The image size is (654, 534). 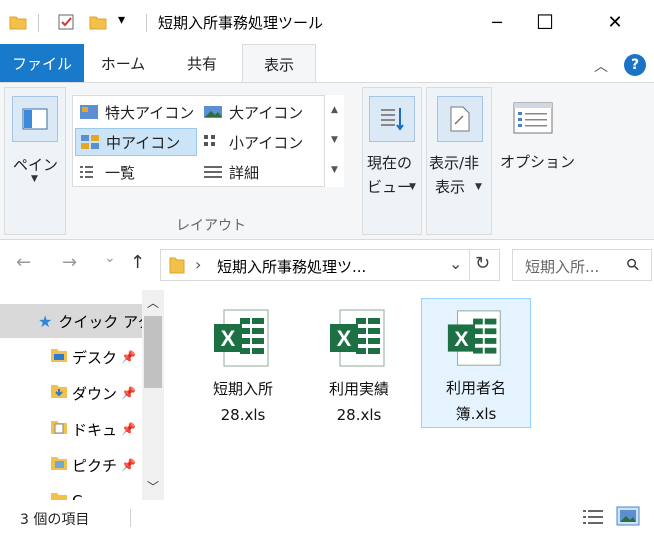 What do you see at coordinates (120, 172) in the screenshot?
I see `layout-label: 一覧` at bounding box center [120, 172].